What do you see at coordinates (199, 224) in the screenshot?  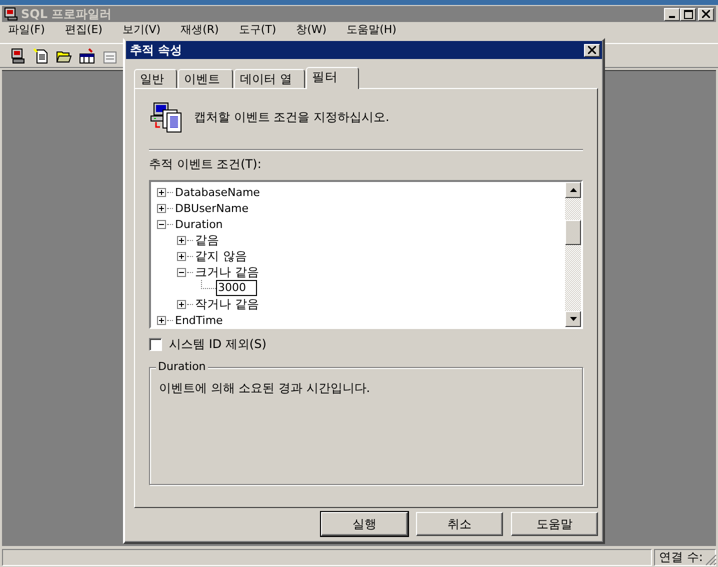 I see `tree-item: Duration` at bounding box center [199, 224].